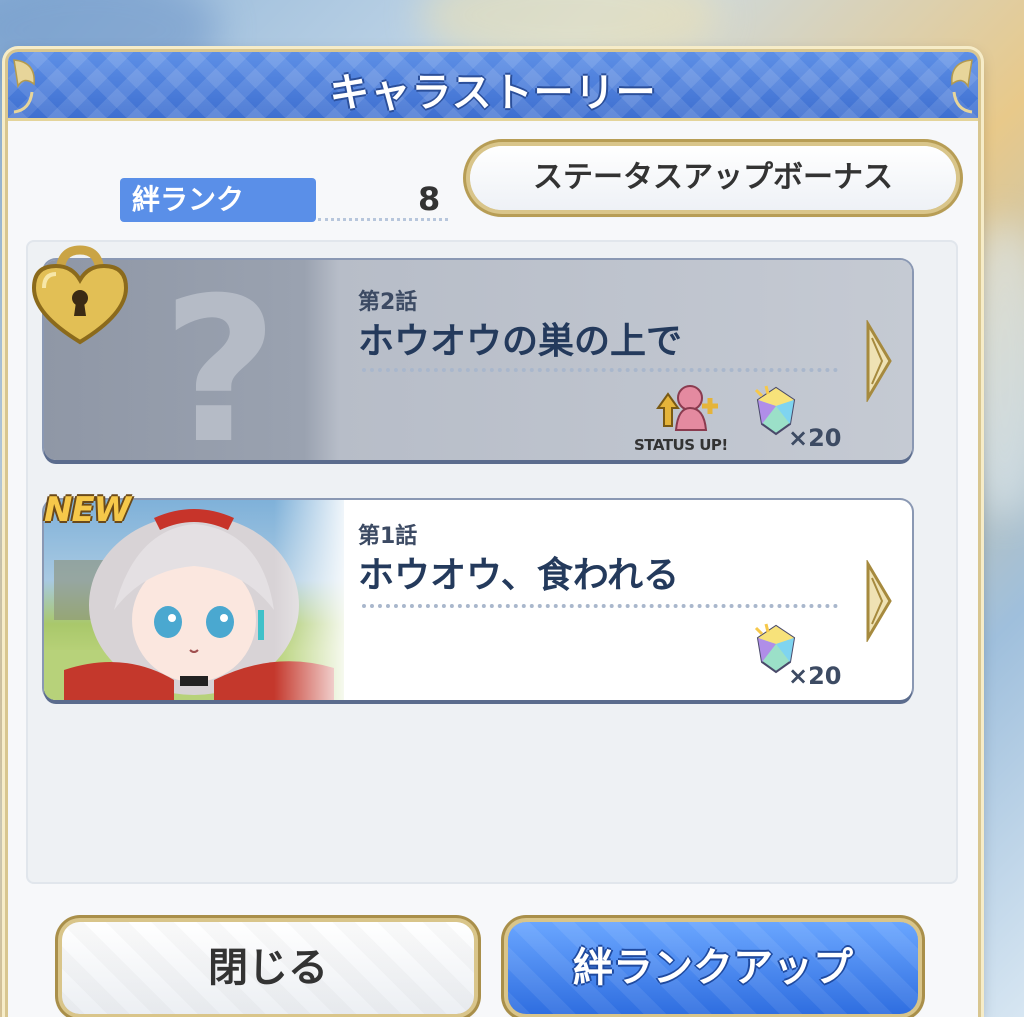  I want to click on episode-title: ホウオウ、食われる, so click(519, 575).